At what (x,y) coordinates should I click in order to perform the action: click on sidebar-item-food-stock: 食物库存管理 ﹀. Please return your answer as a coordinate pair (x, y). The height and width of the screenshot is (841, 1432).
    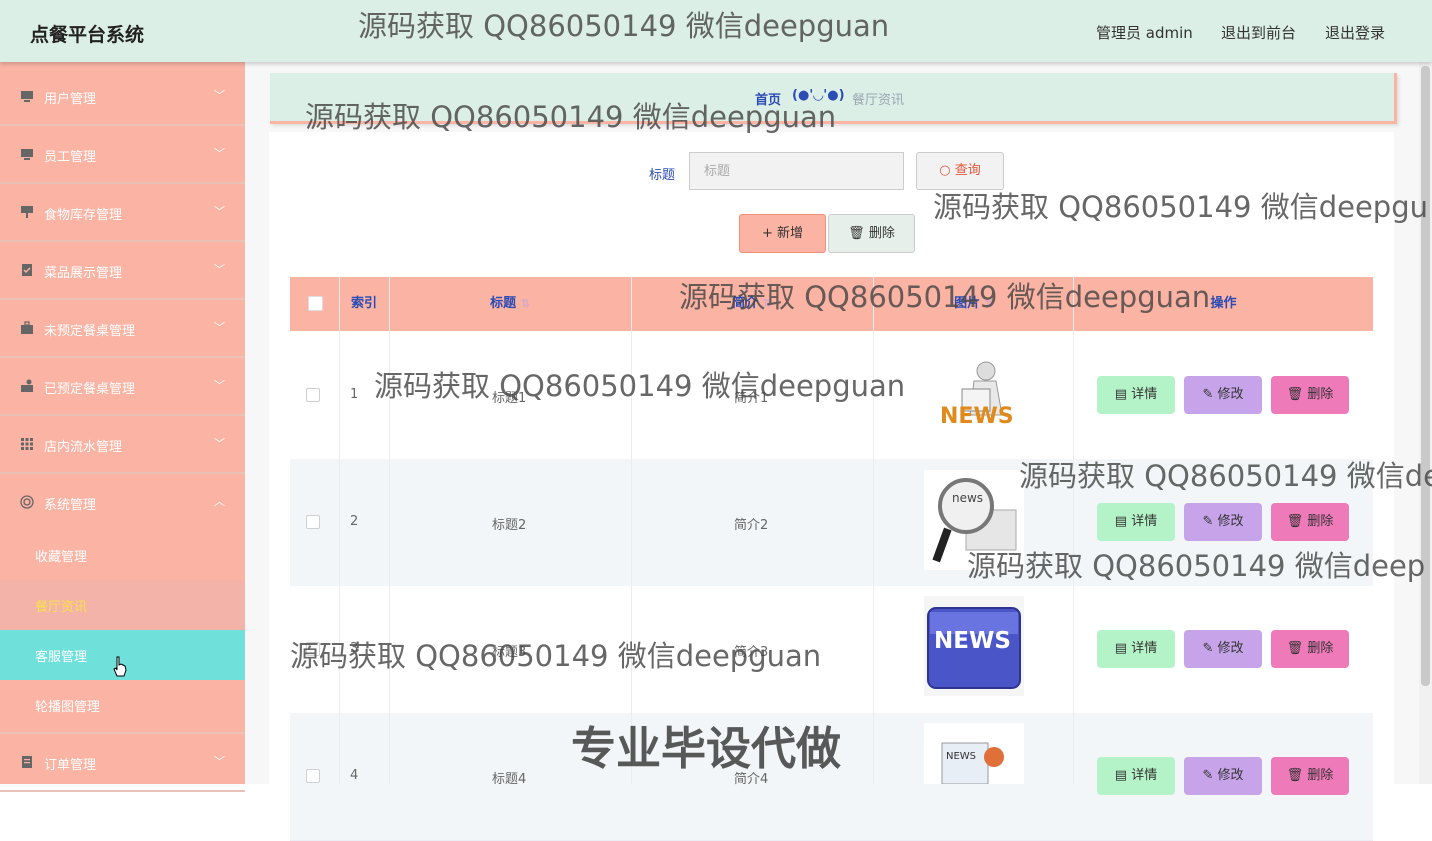
    Looking at the image, I should click on (122, 213).